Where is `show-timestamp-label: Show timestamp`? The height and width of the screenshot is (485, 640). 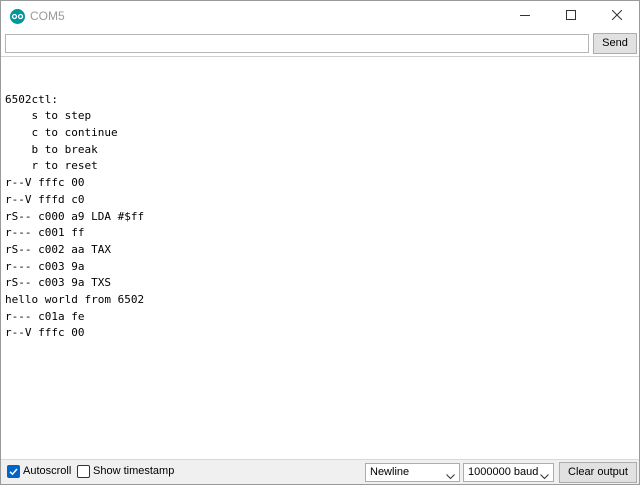
show-timestamp-label: Show timestamp is located at coordinates (133, 471).